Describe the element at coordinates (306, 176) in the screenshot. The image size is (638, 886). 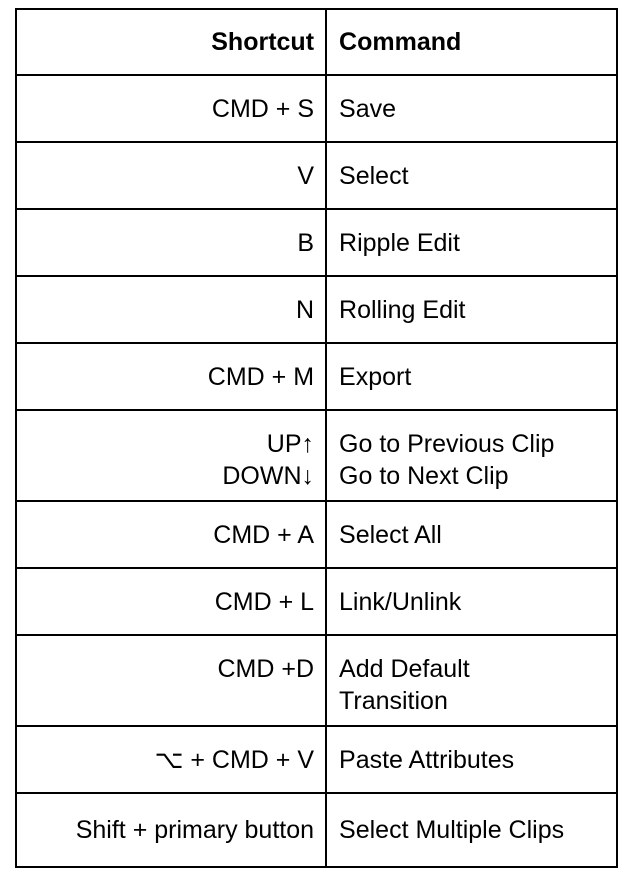
I see `shortcut-keys: V` at that location.